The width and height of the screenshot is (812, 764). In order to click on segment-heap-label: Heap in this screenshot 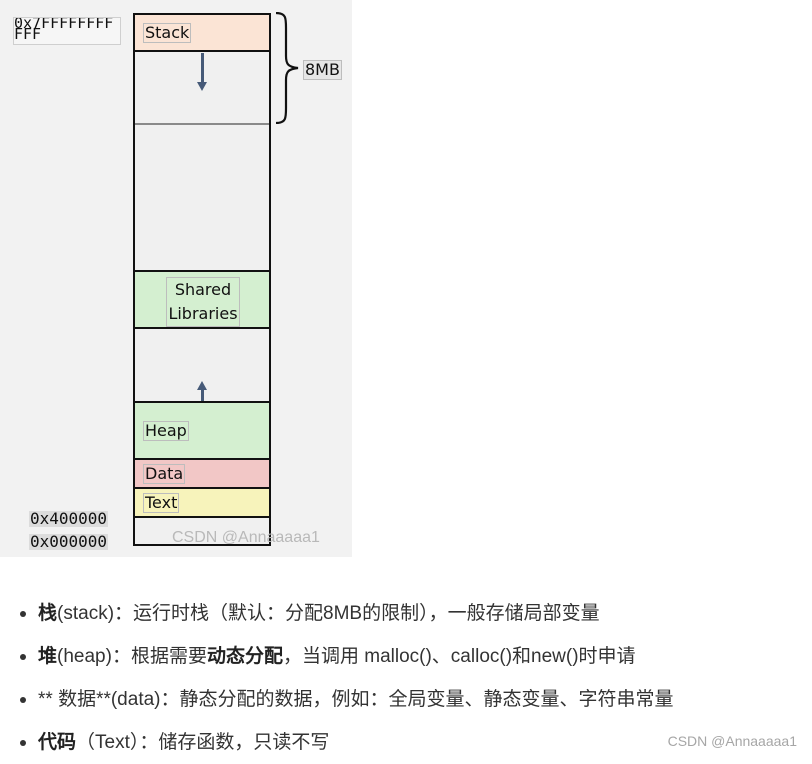, I will do `click(166, 431)`.